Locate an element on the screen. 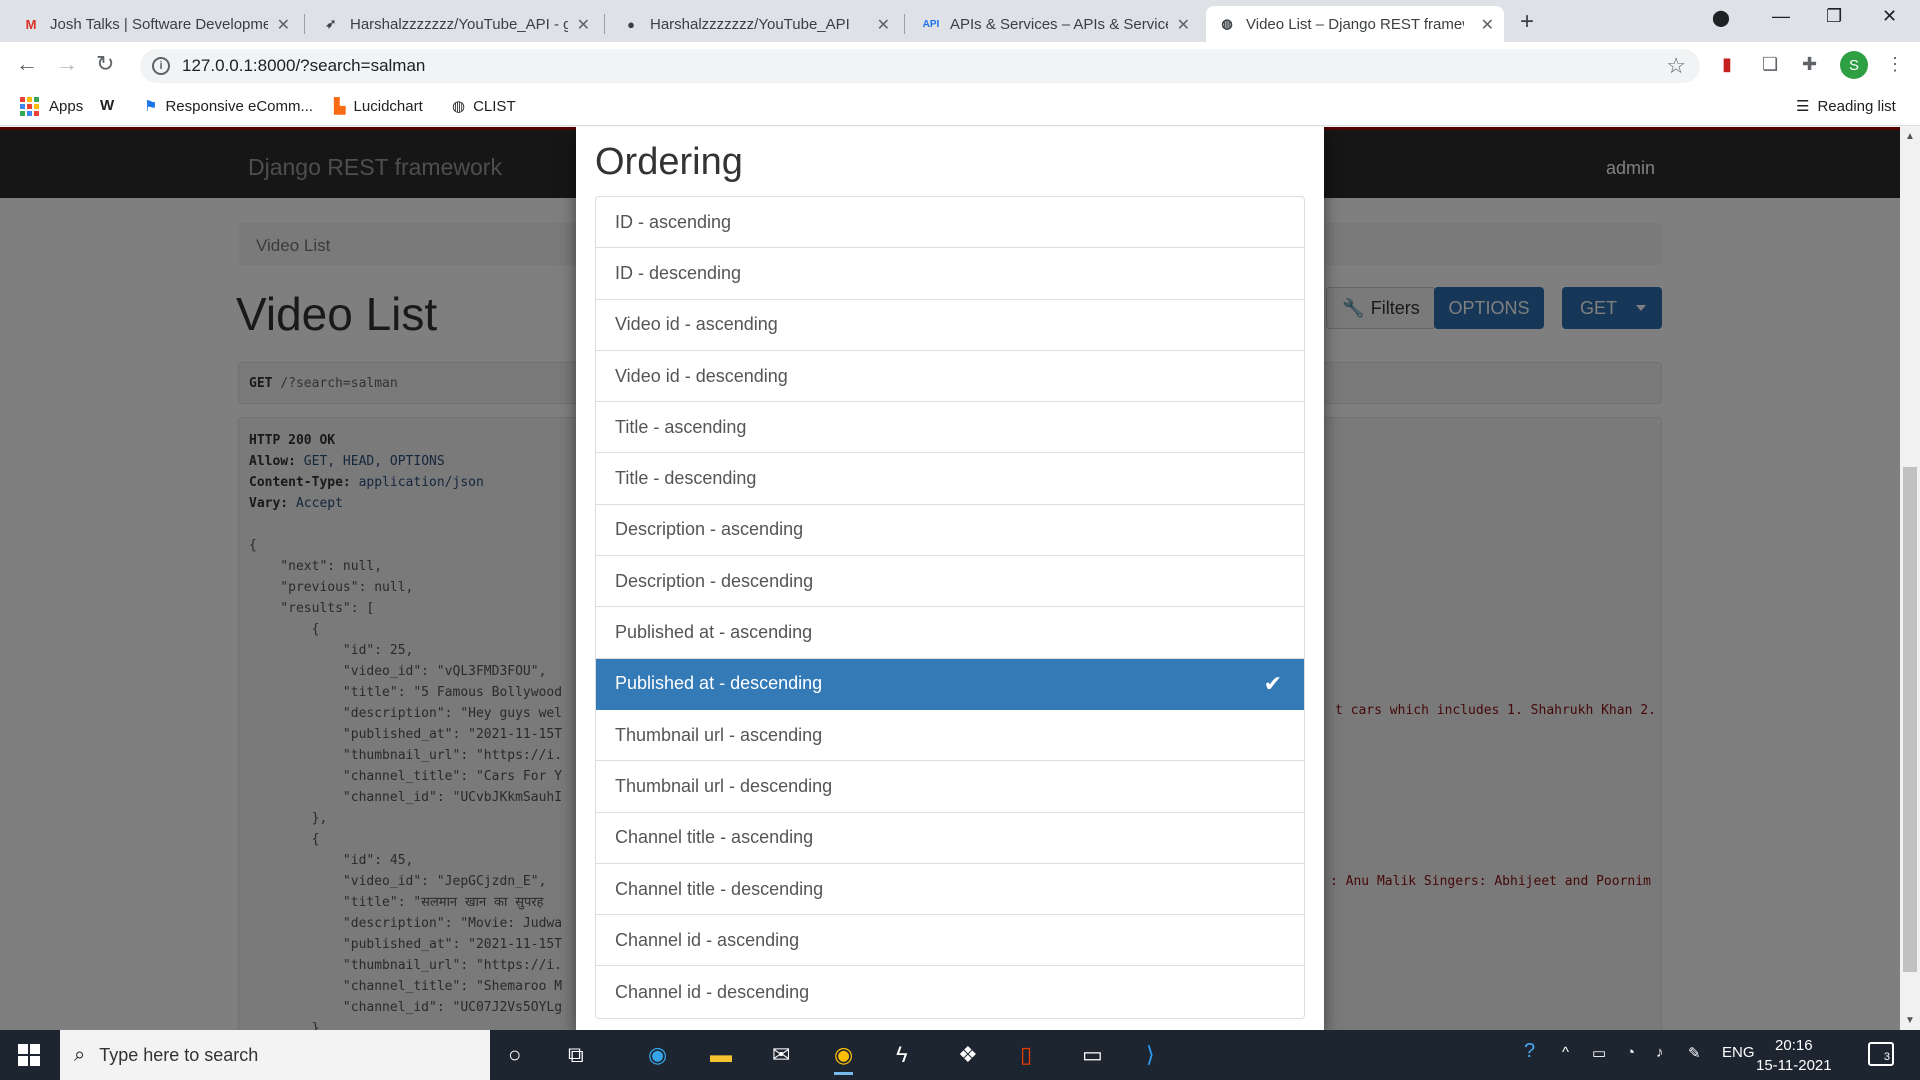 This screenshot has height=1080, width=1920. bookmark-w-icon: W is located at coordinates (107, 105).